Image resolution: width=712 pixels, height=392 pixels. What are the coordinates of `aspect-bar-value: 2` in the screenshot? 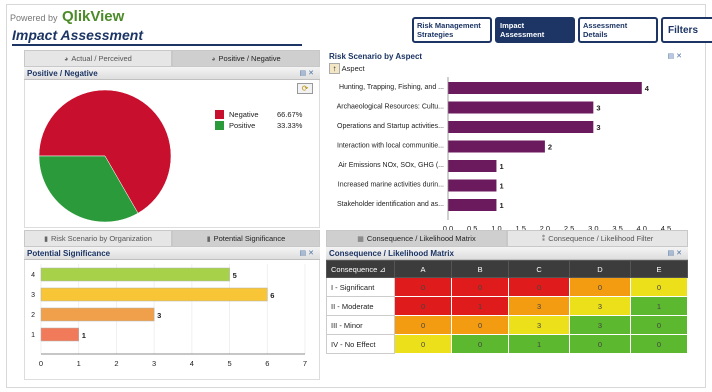 It's located at (550, 147).